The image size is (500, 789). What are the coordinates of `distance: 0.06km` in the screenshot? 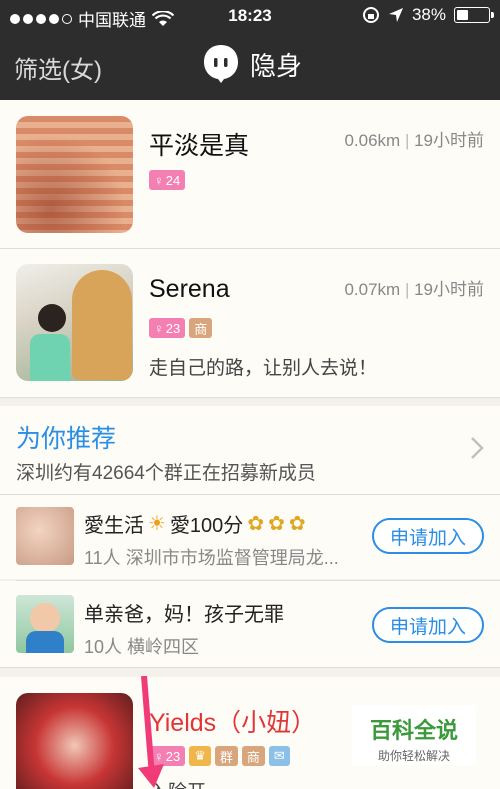 It's located at (372, 140).